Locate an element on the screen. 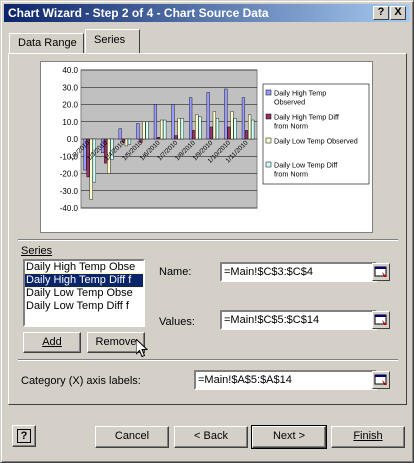 This screenshot has height=463, width=414. series-list-item: Daily Low Temp Diff f is located at coordinates (84, 306).